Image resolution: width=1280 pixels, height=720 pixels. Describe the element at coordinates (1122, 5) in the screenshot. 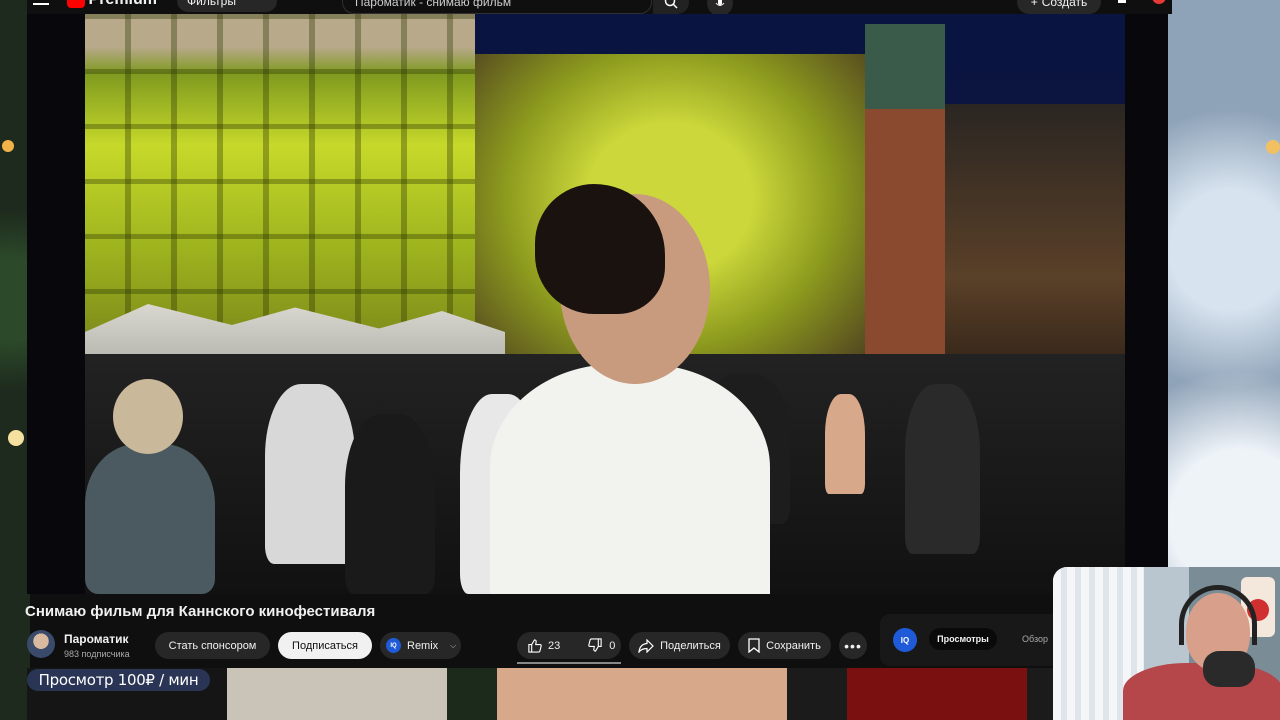

I see `notifications-bell-icon` at that location.